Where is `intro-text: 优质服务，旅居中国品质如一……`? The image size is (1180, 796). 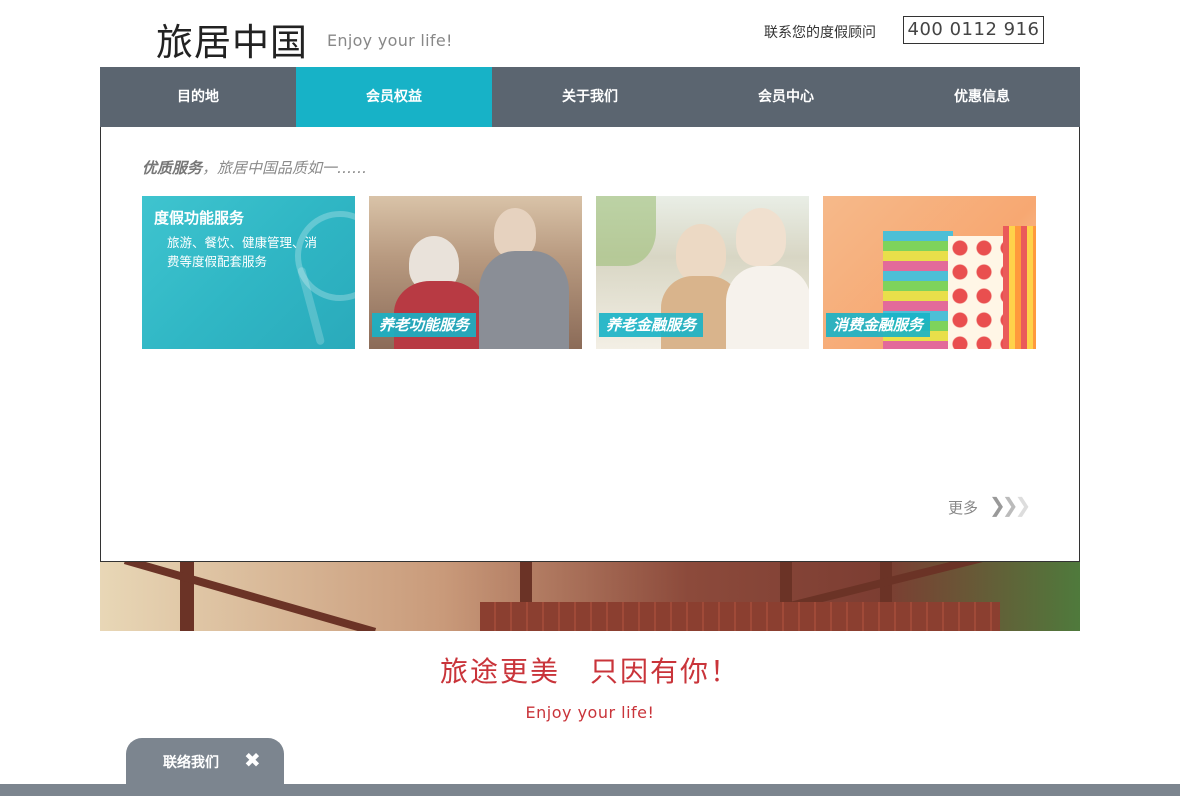 intro-text: 优质服务，旅居中国品质如一…… is located at coordinates (254, 167).